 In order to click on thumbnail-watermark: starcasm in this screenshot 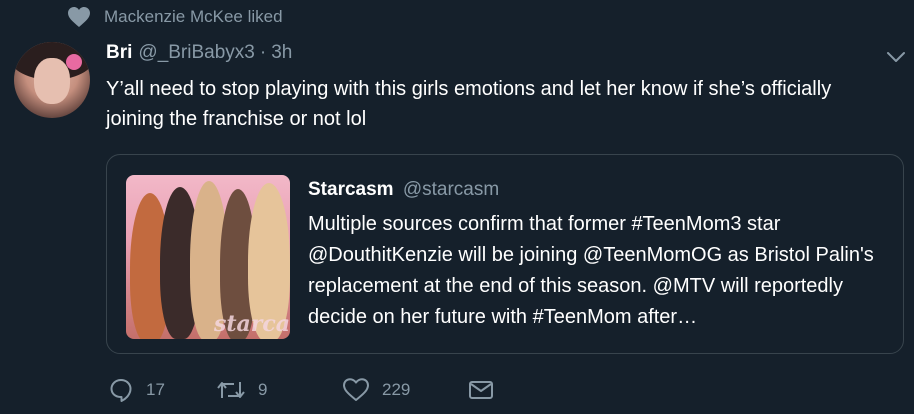, I will do `click(252, 324)`.